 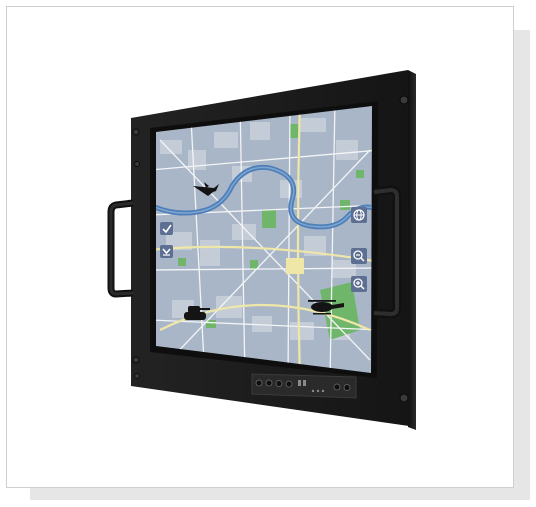 What do you see at coordinates (359, 215) in the screenshot?
I see `globe-icon` at bounding box center [359, 215].